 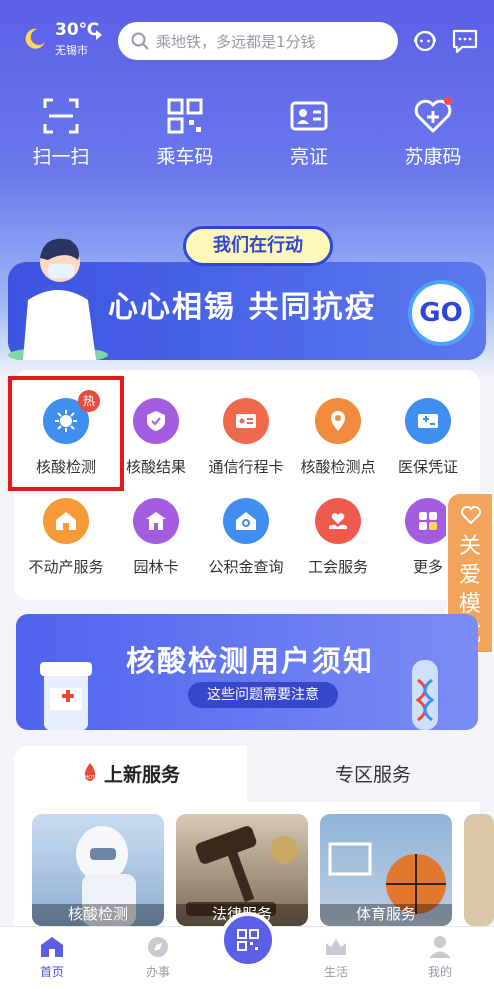 What do you see at coordinates (142, 775) in the screenshot?
I see `tab-label: 上新服务` at bounding box center [142, 775].